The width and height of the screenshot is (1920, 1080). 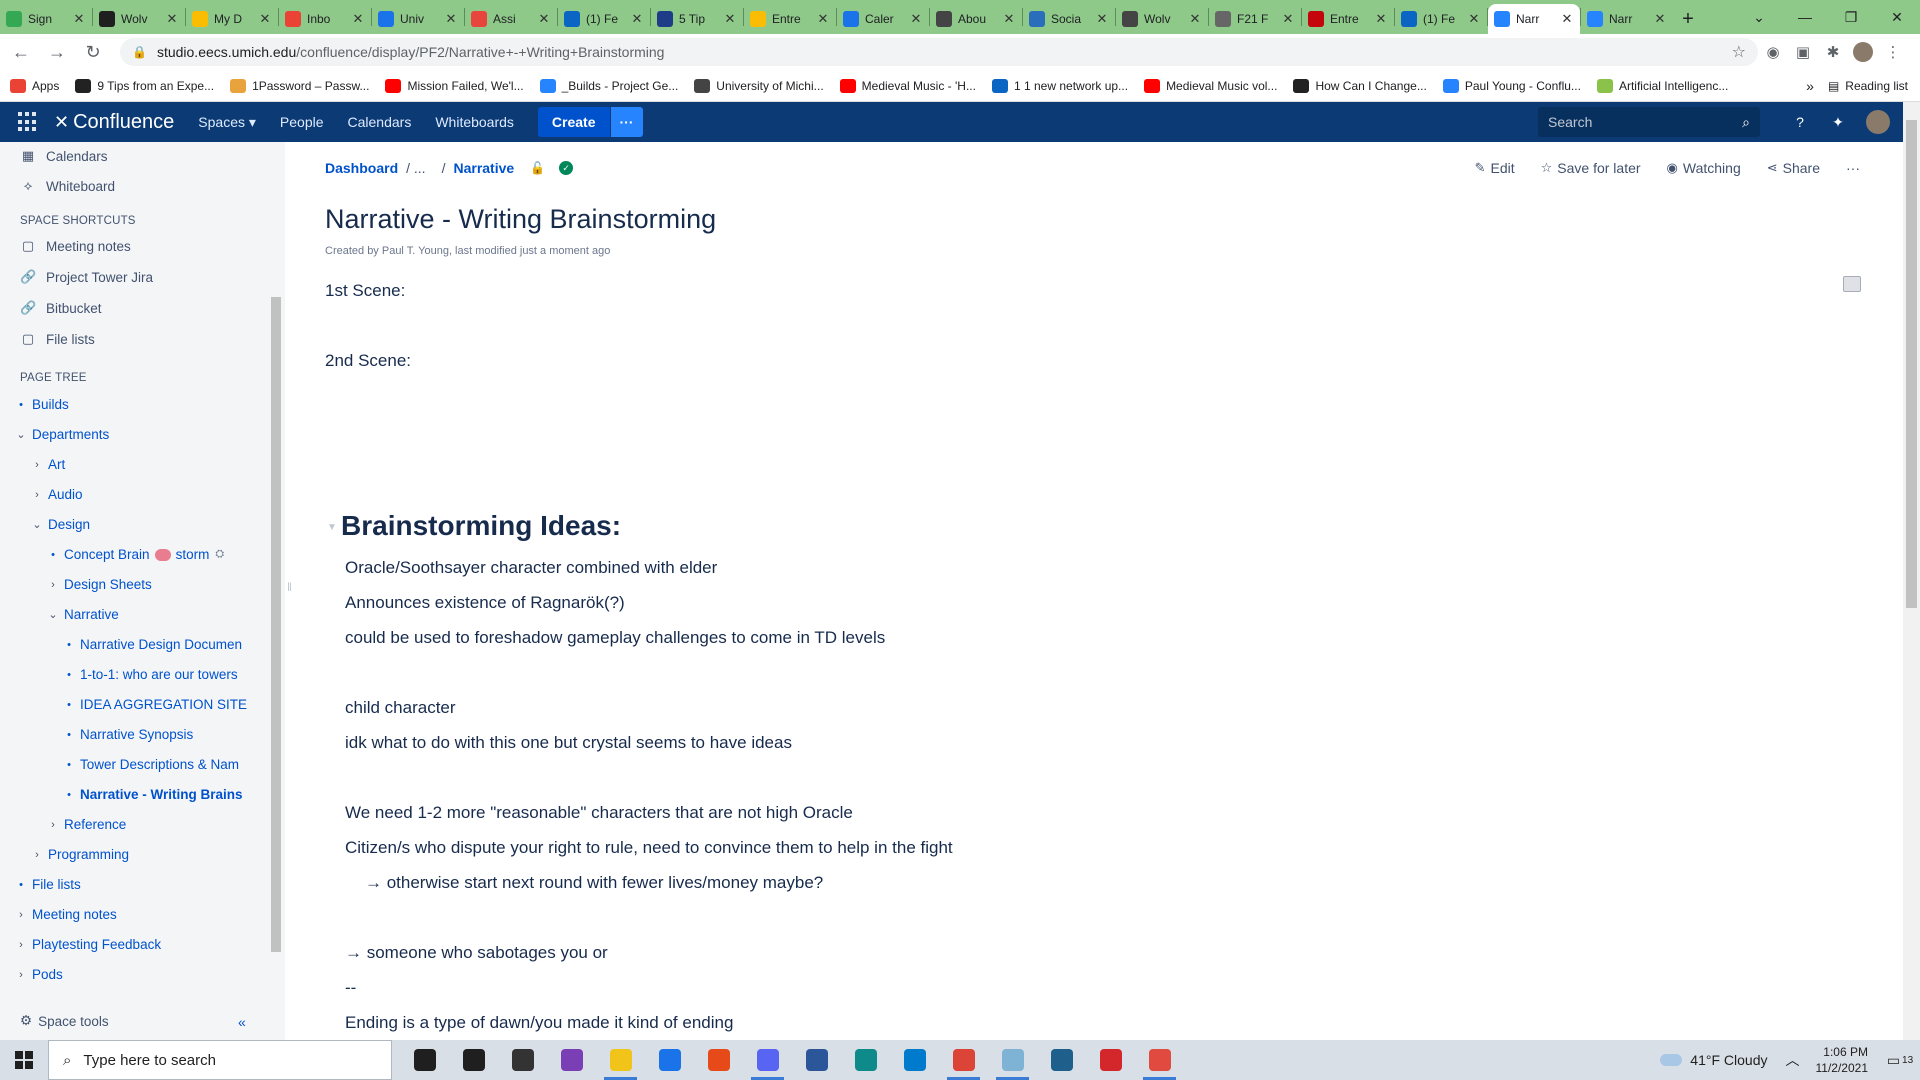 What do you see at coordinates (57, 494) in the screenshot?
I see `tree-item-audio: › Audio` at bounding box center [57, 494].